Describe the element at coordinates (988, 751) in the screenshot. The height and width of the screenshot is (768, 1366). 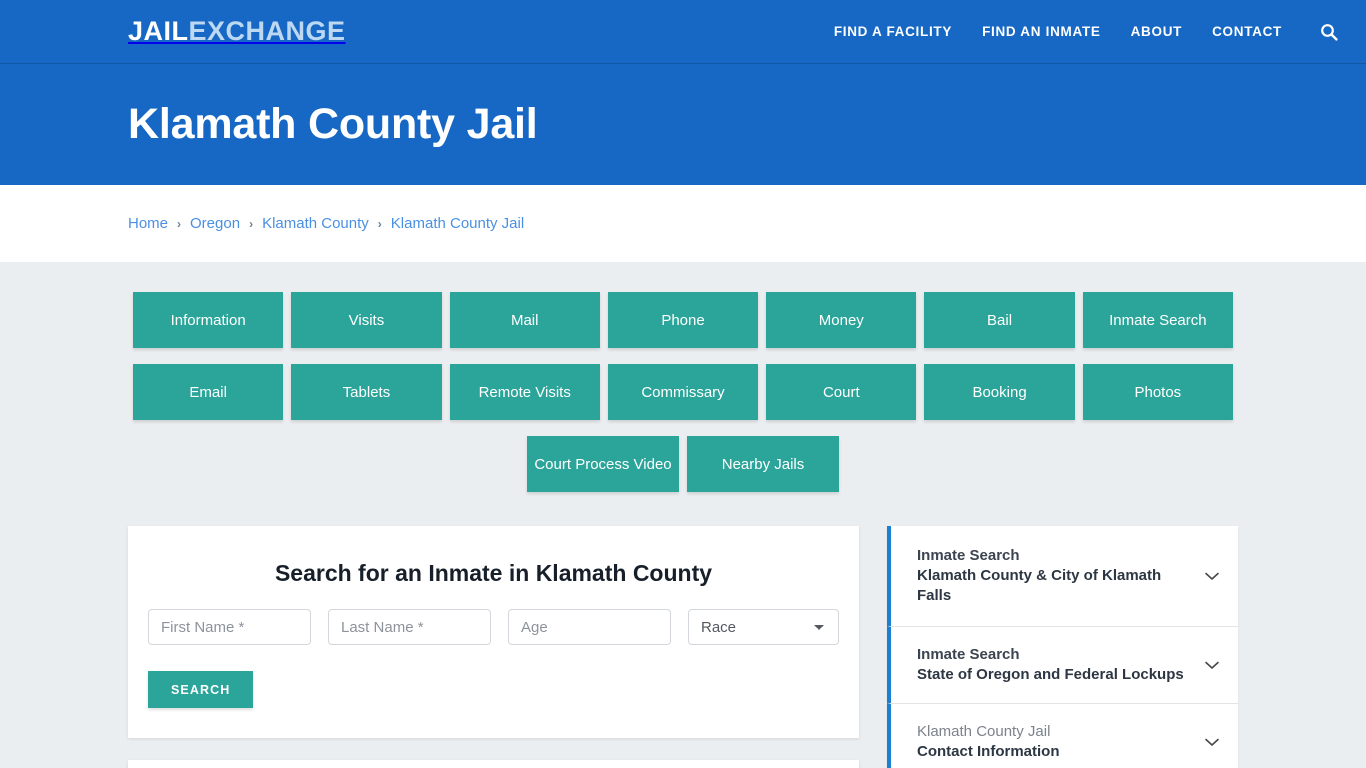
I see `accordion-title: Contact Information` at that location.